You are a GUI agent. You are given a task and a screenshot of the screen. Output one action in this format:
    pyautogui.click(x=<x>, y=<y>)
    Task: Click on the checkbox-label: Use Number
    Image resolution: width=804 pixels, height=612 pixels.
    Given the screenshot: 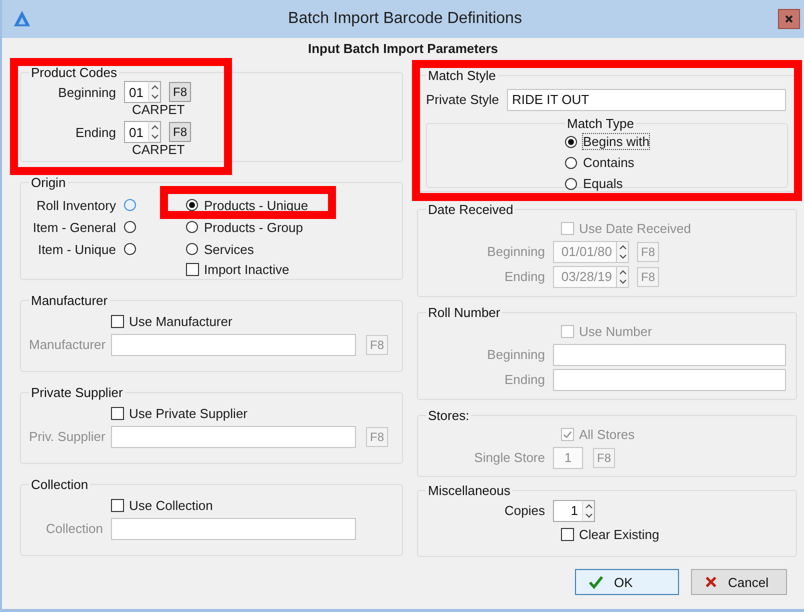 What is the action you would take?
    pyautogui.click(x=615, y=331)
    